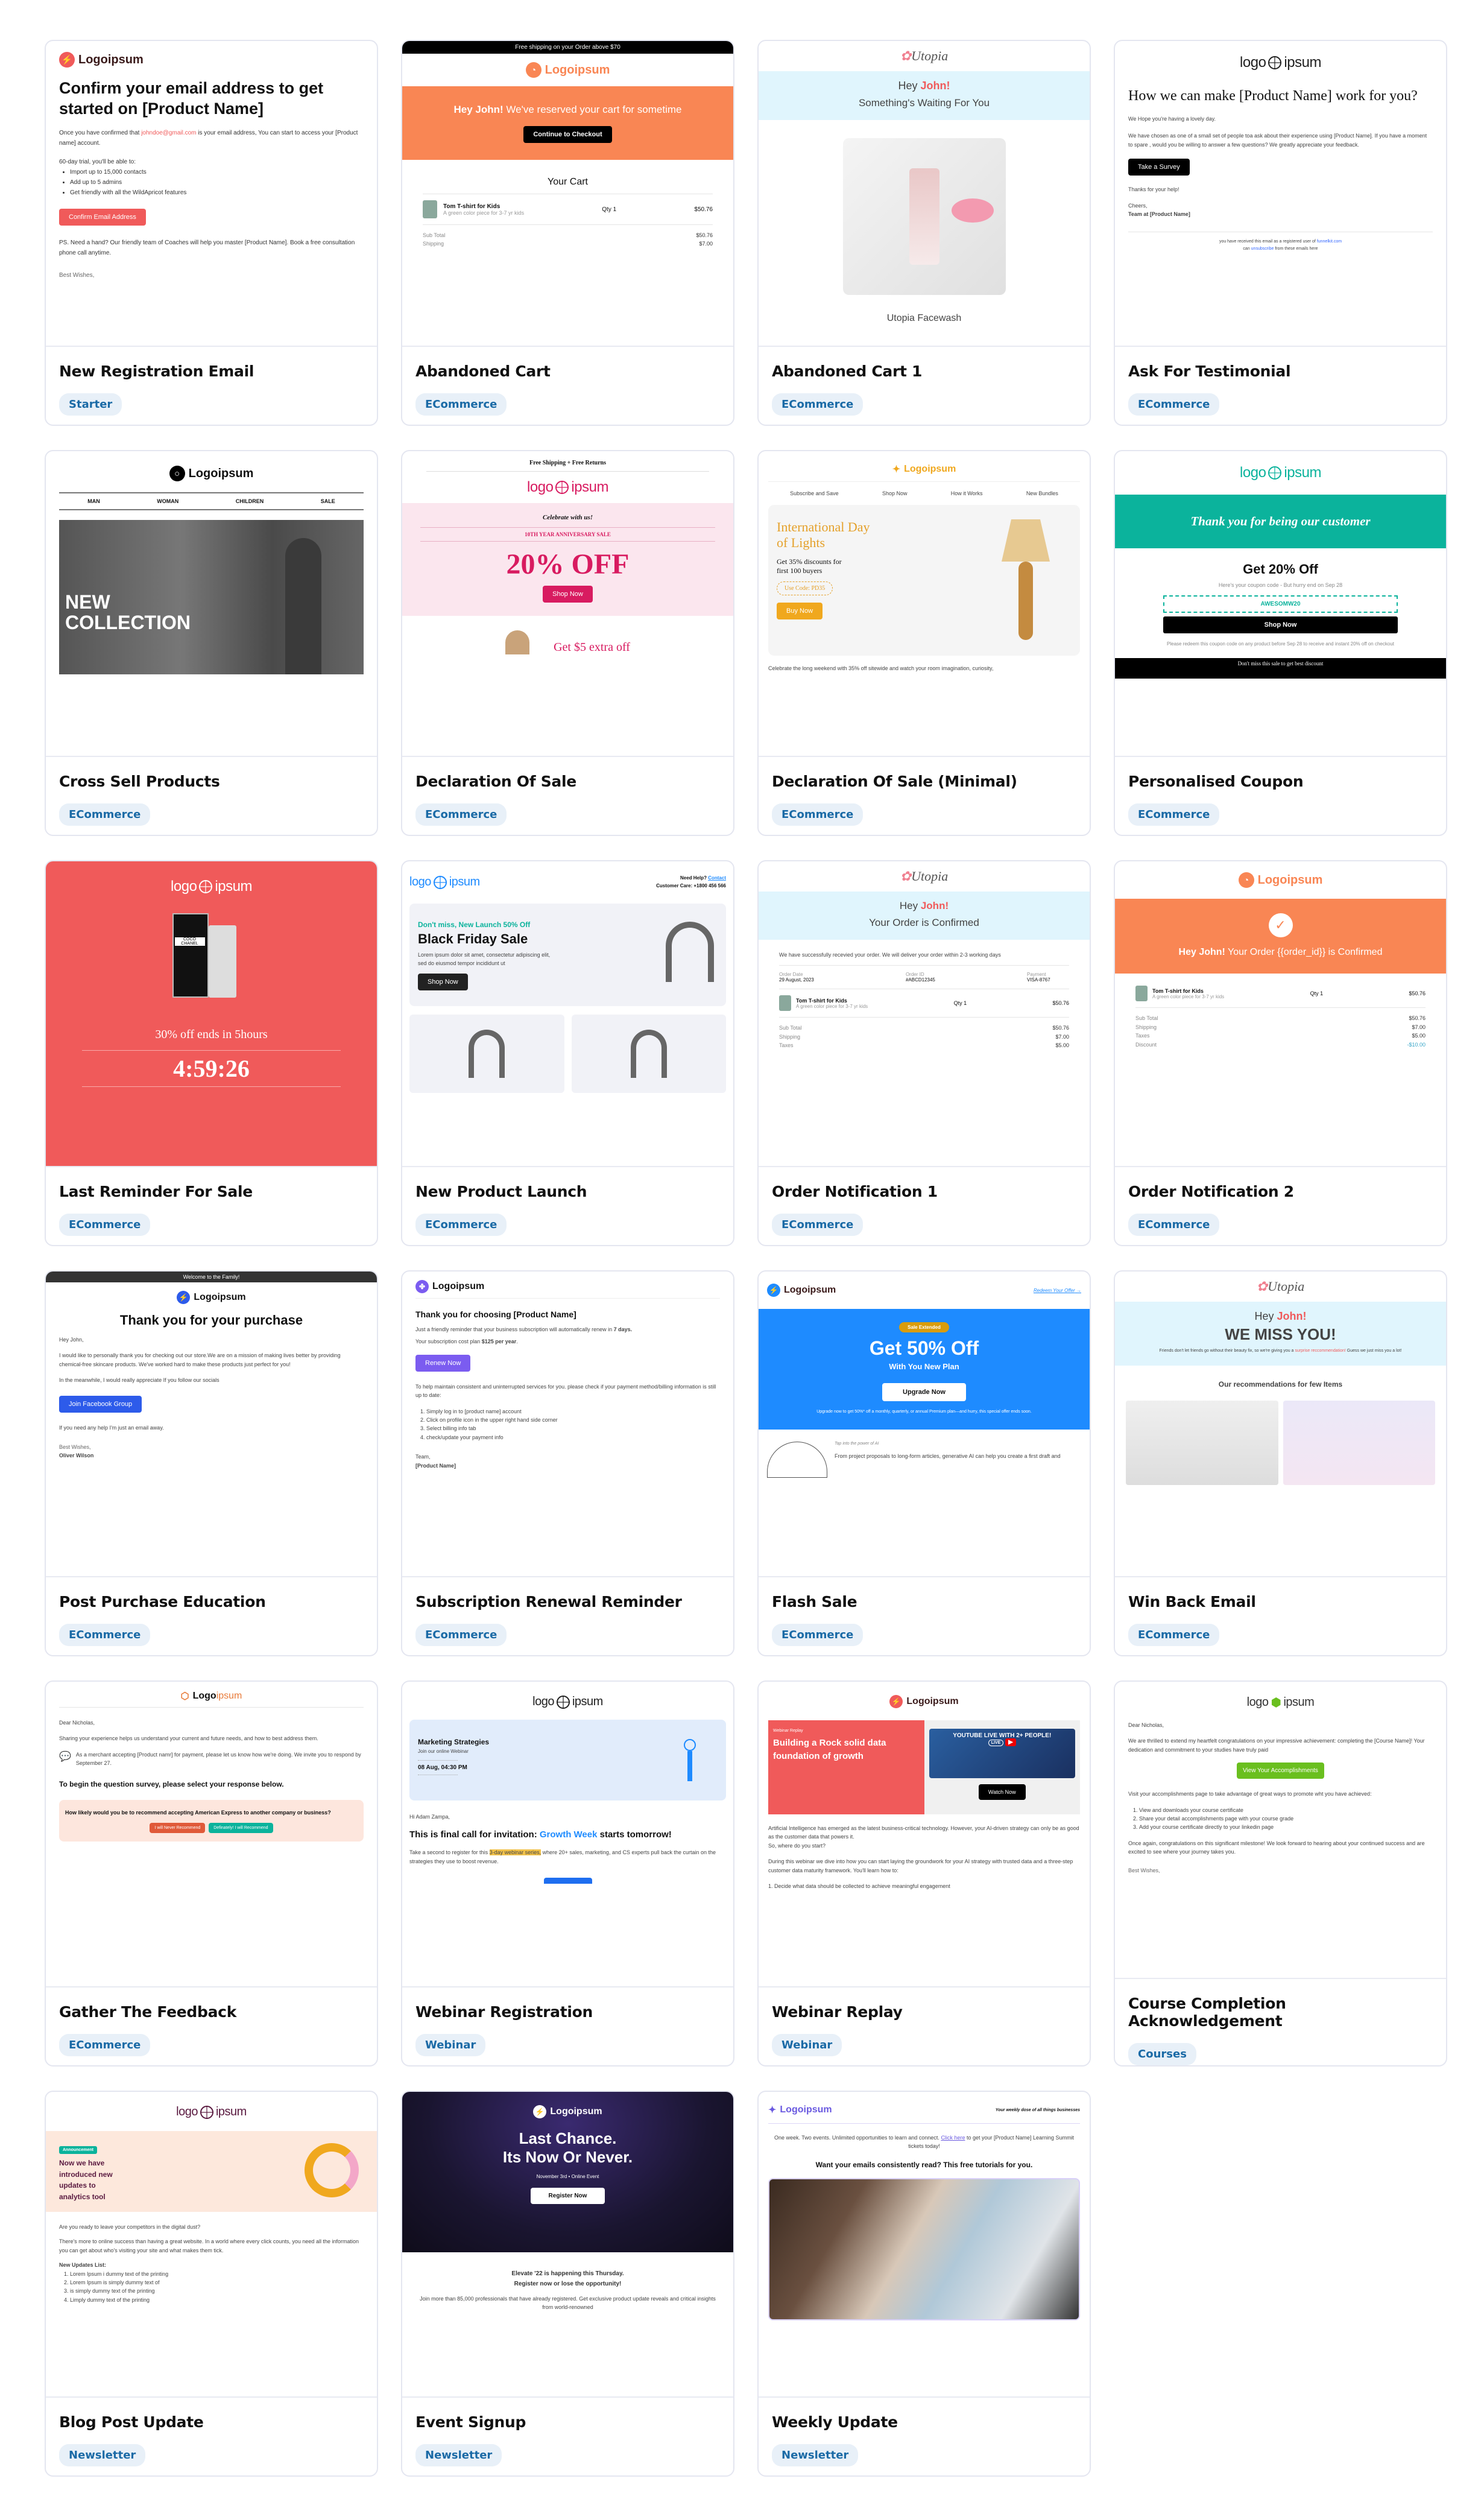 The height and width of the screenshot is (2502, 1484). I want to click on brand-logo: Utopia, so click(930, 55).